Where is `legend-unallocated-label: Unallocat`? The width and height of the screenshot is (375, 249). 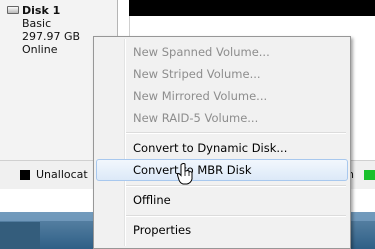 legend-unallocated-label: Unallocat is located at coordinates (62, 174).